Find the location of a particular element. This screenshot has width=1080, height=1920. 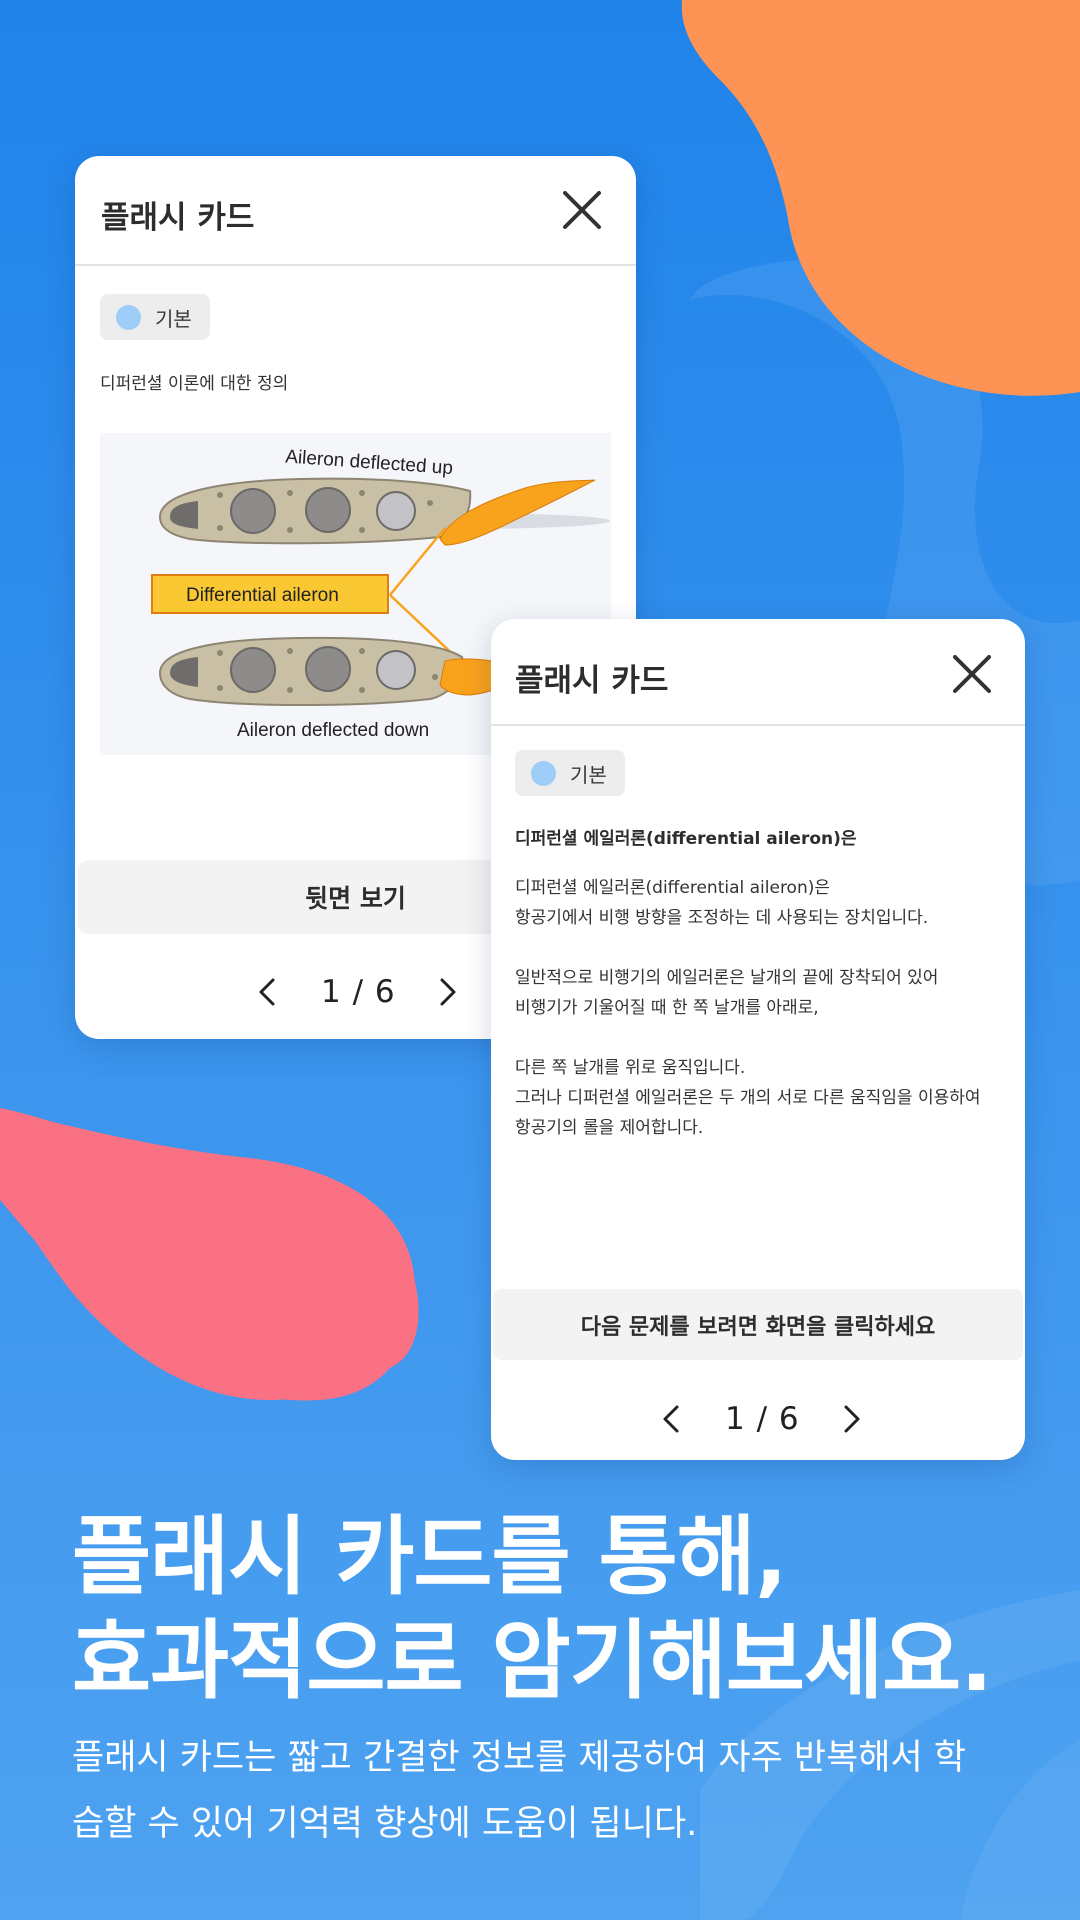

headline-line: 효과적으로 암기해보세요. is located at coordinates (532, 1661).